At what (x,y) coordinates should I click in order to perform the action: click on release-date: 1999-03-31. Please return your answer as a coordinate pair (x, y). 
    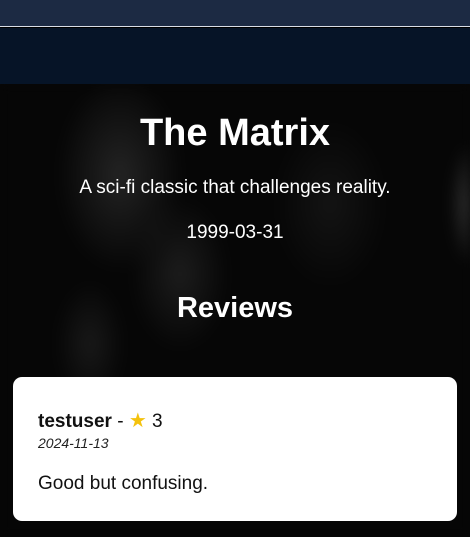
    Looking at the image, I should click on (235, 232).